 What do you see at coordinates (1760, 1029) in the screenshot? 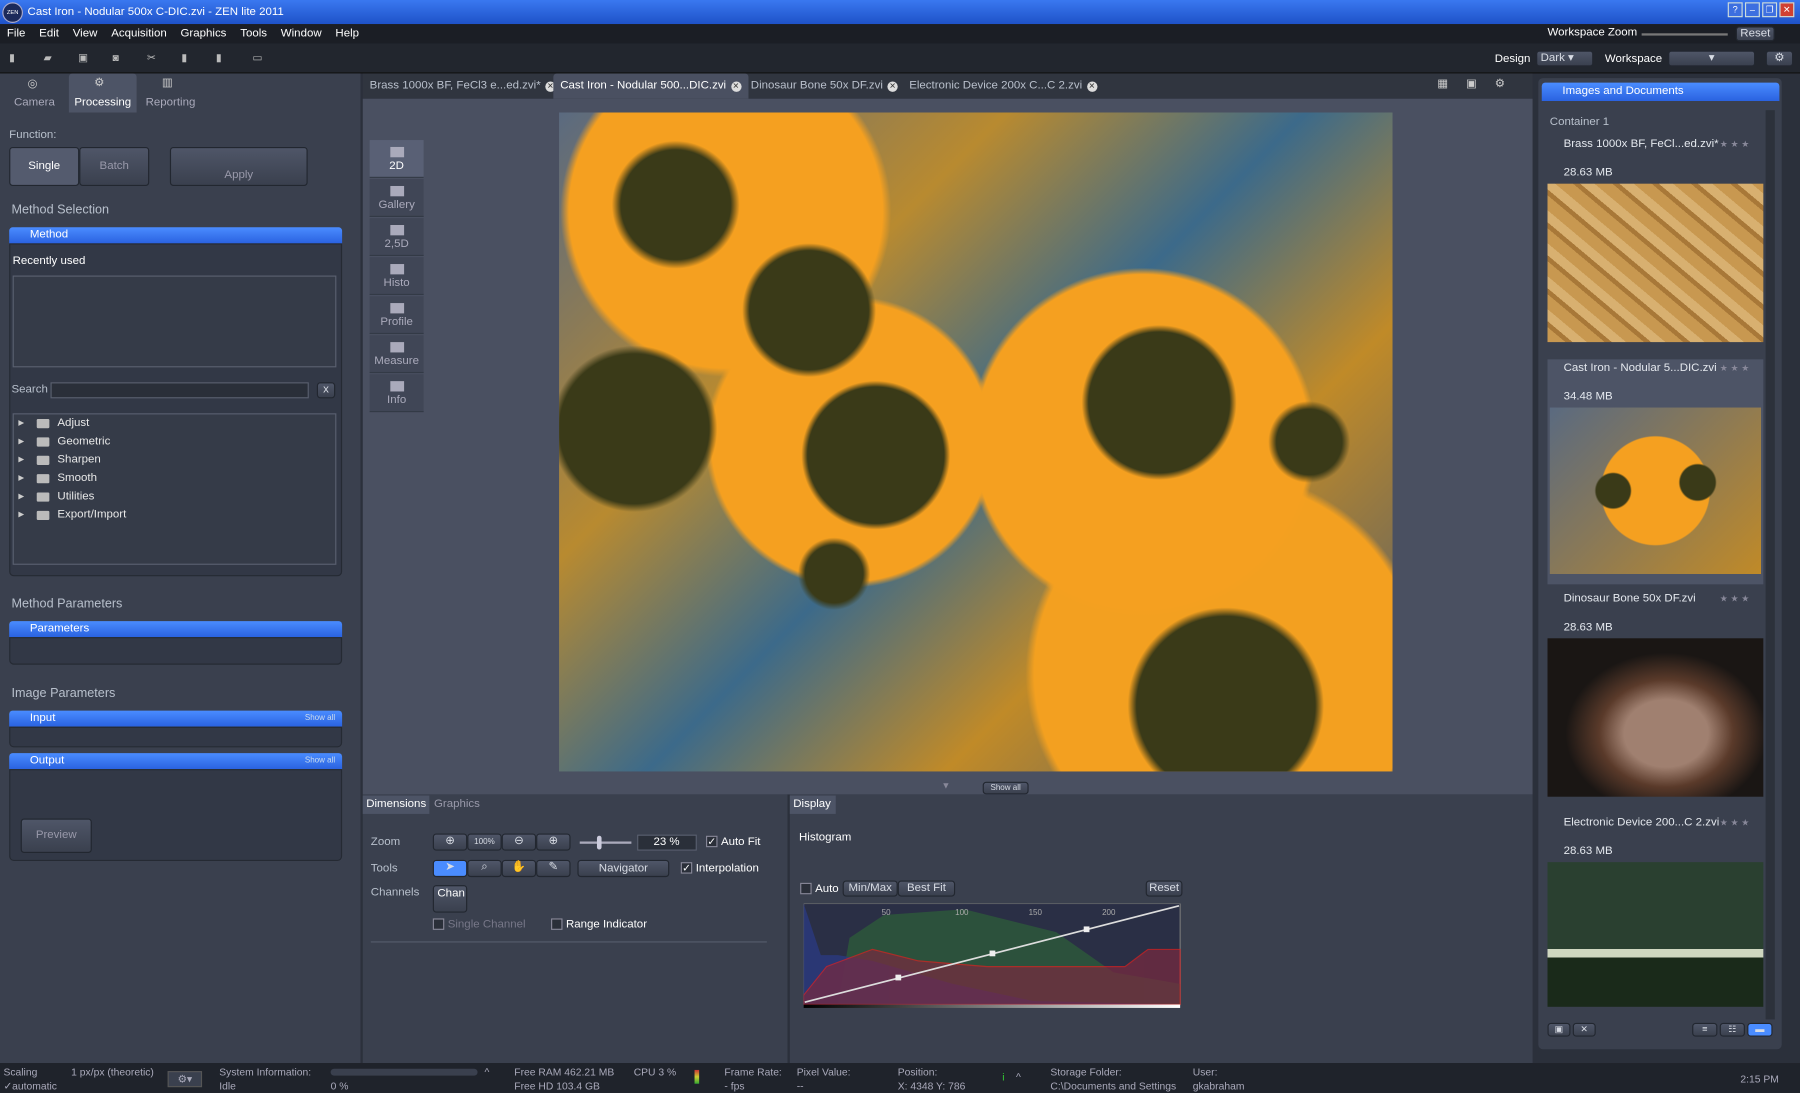
I see `thumbnail-view-icon: ▬` at bounding box center [1760, 1029].